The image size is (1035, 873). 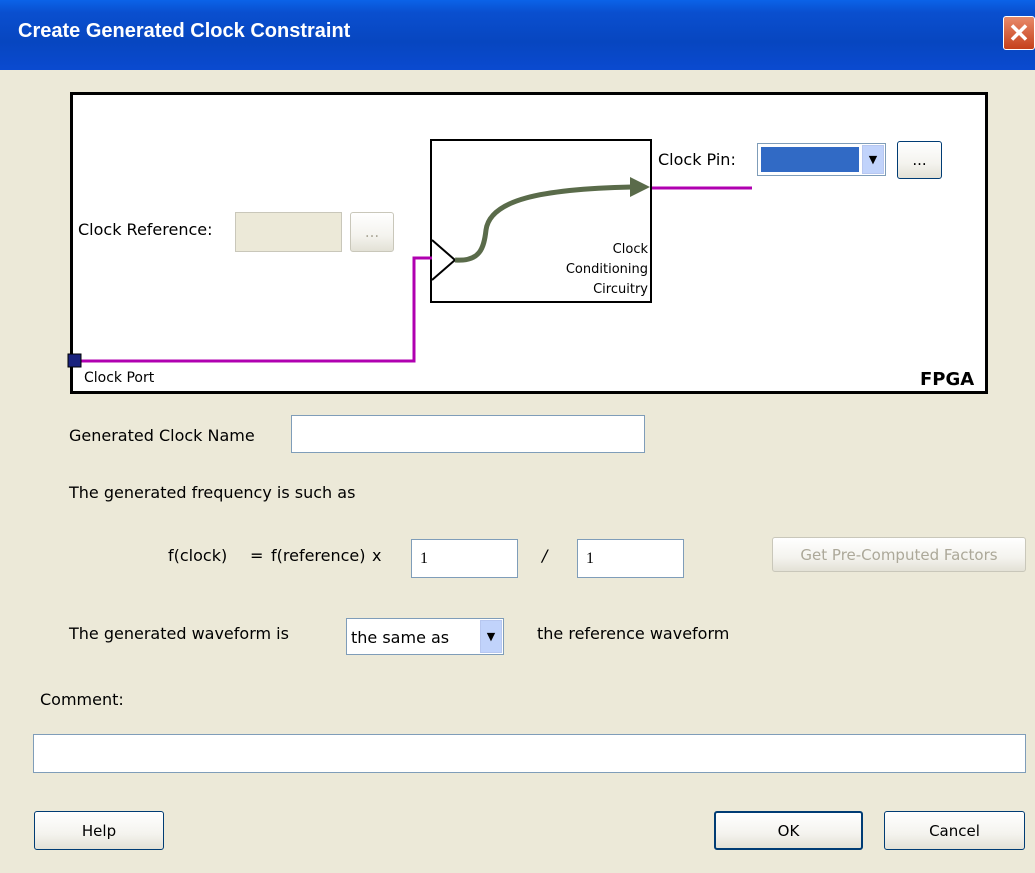 I want to click on help-label: Help, so click(x=99, y=830).